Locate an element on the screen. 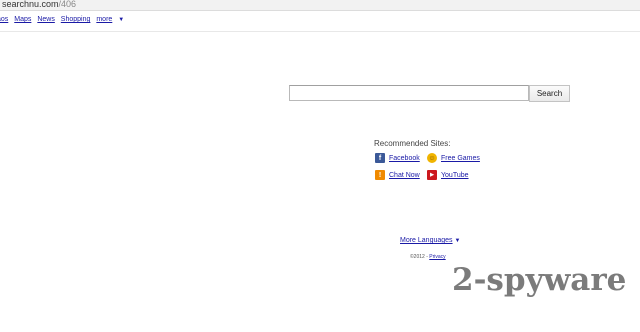  nav-item-shopping: Shopping is located at coordinates (76, 19).